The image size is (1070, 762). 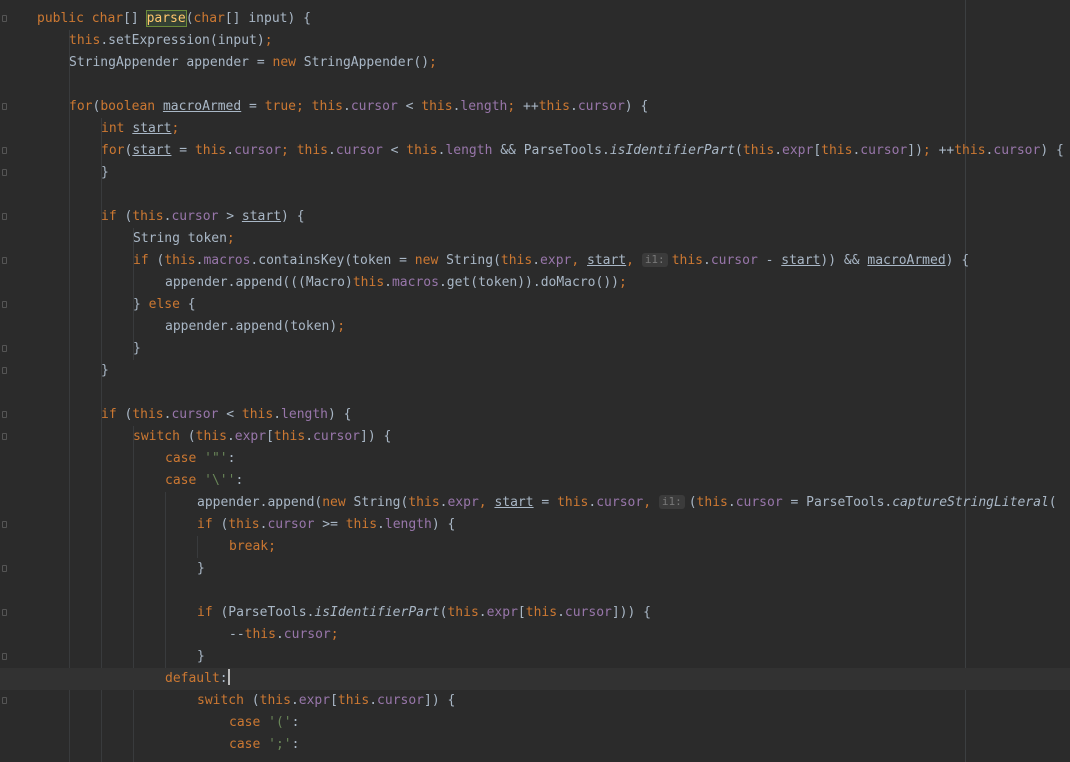 What do you see at coordinates (553, 415) in the screenshot?
I see `code-line: if (this.cursor < this.length) {` at bounding box center [553, 415].